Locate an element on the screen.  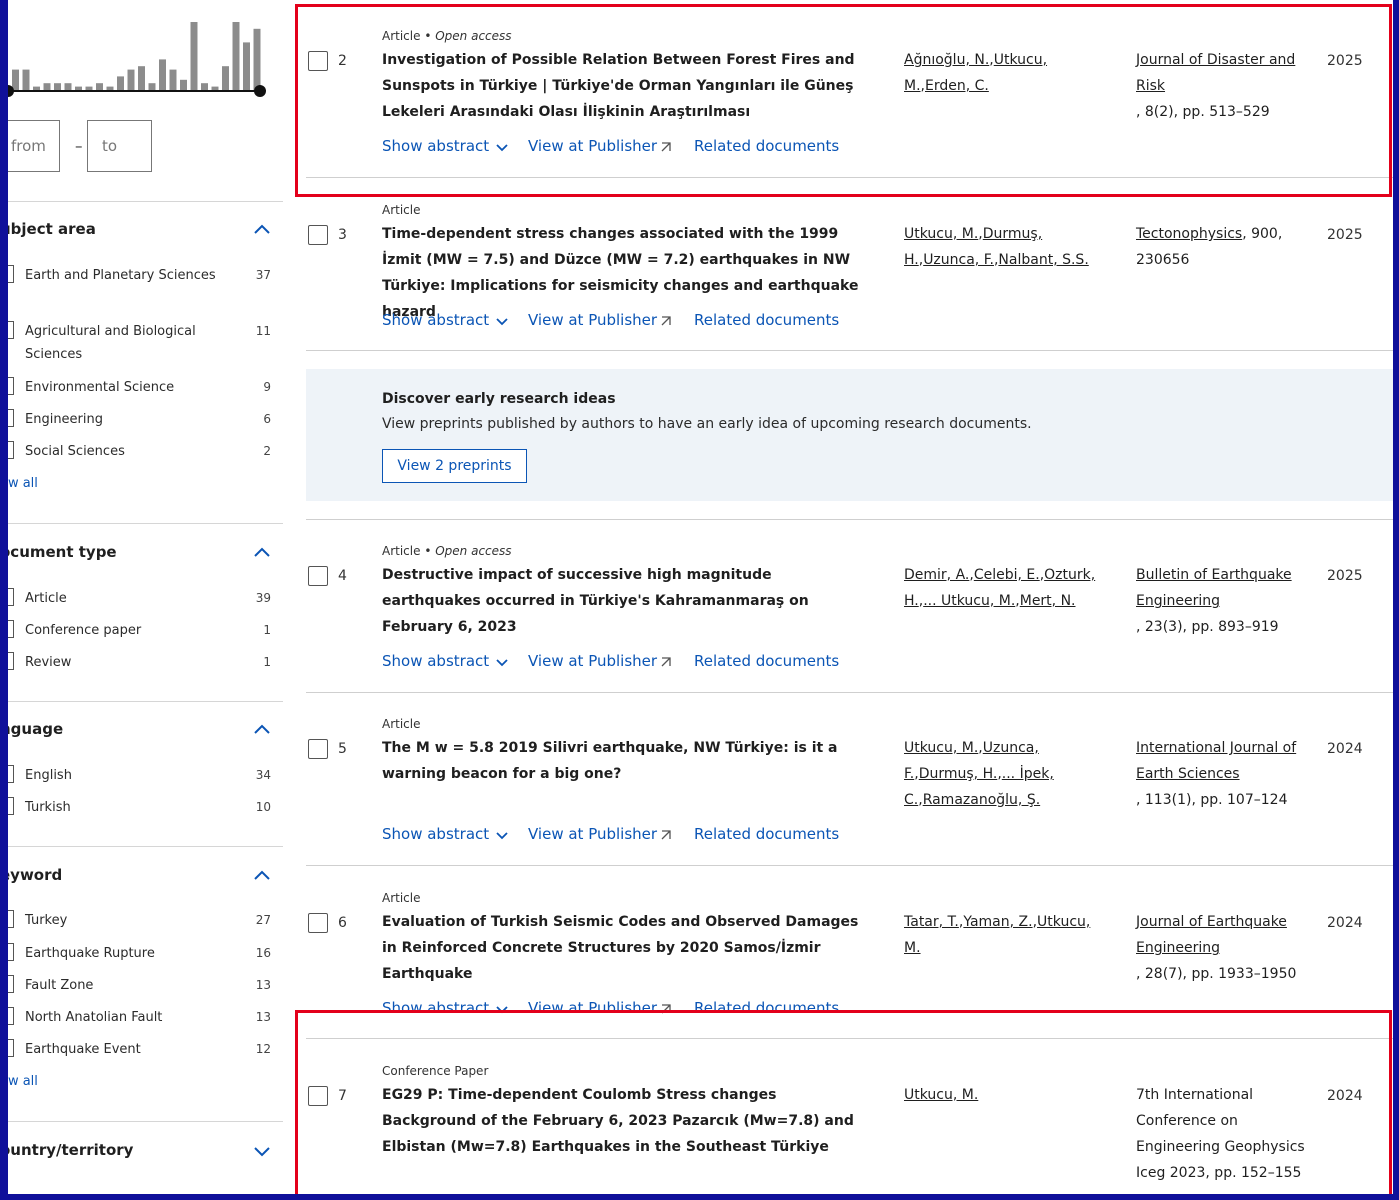
source-title-link: Journal of Earthquake Engineering is located at coordinates (1211, 935).